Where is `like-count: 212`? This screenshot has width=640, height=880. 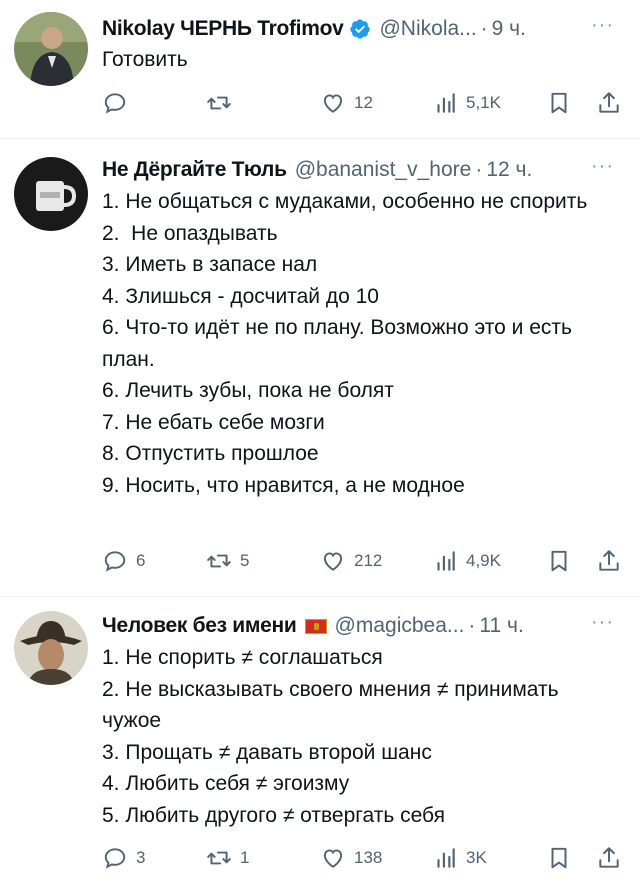
like-count: 212 is located at coordinates (368, 560).